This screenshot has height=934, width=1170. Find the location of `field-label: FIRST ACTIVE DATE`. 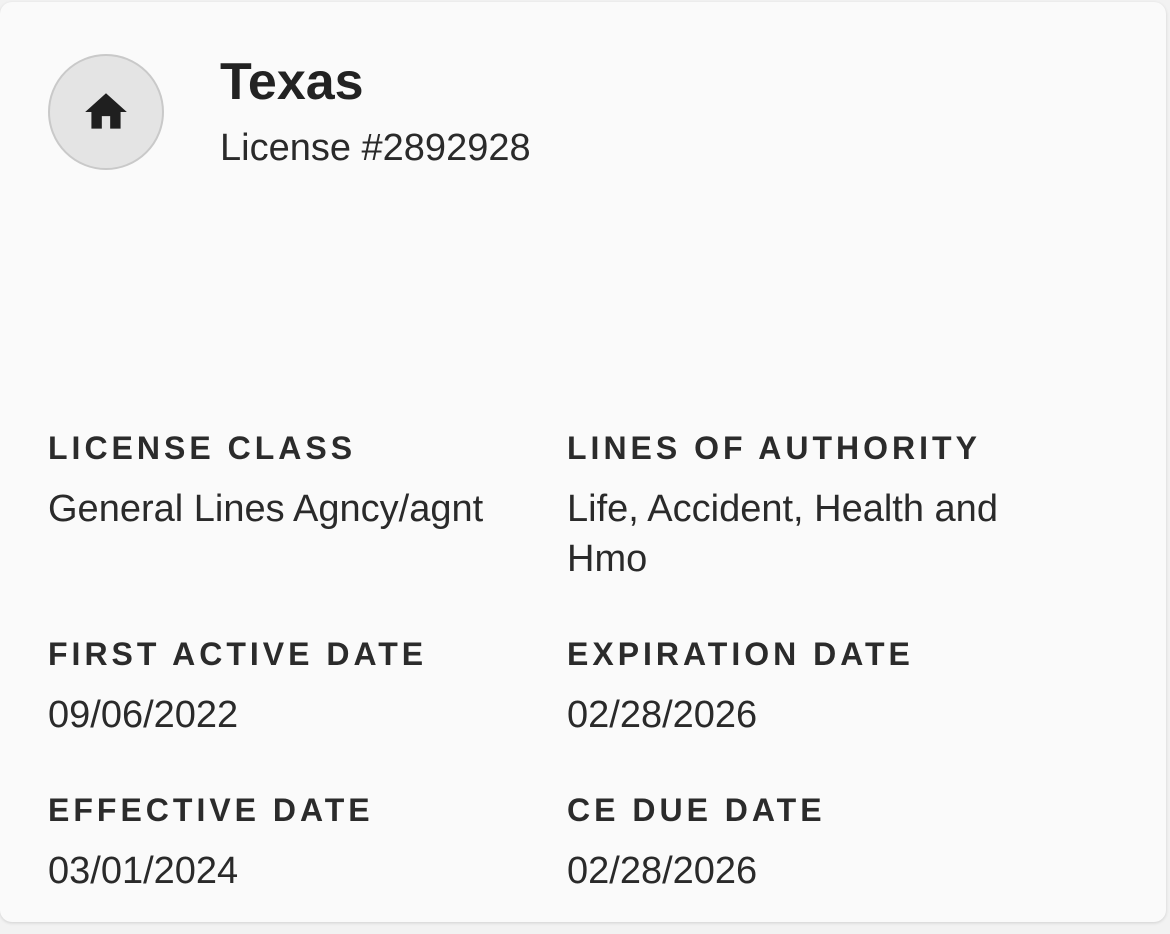

field-label: FIRST ACTIVE DATE is located at coordinates (238, 654).